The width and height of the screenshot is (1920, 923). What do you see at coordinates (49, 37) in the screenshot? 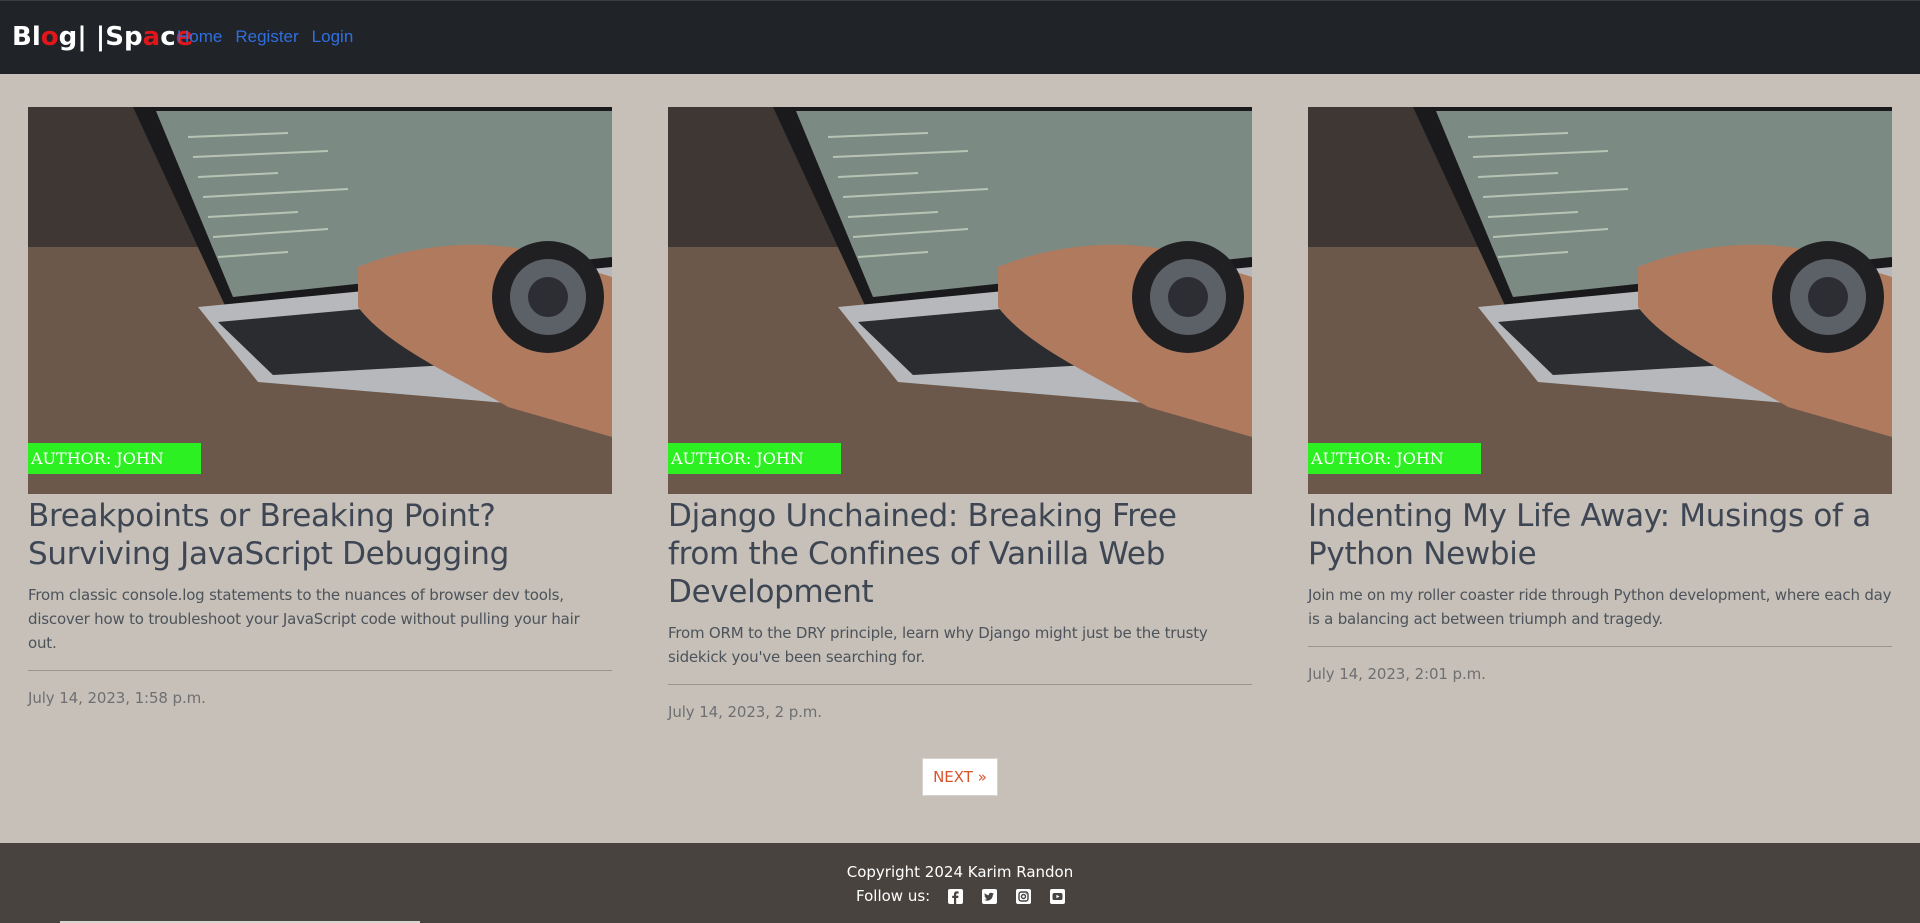
I see `brand-text: o` at bounding box center [49, 37].